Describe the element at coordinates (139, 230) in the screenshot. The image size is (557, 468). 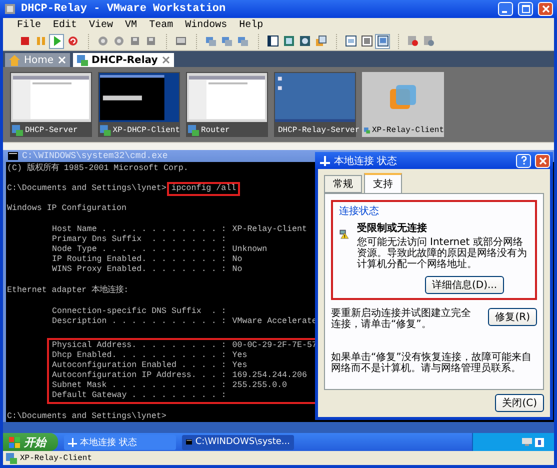
I see `field-label: Host Name . . . . . . . . . . . . :` at that location.